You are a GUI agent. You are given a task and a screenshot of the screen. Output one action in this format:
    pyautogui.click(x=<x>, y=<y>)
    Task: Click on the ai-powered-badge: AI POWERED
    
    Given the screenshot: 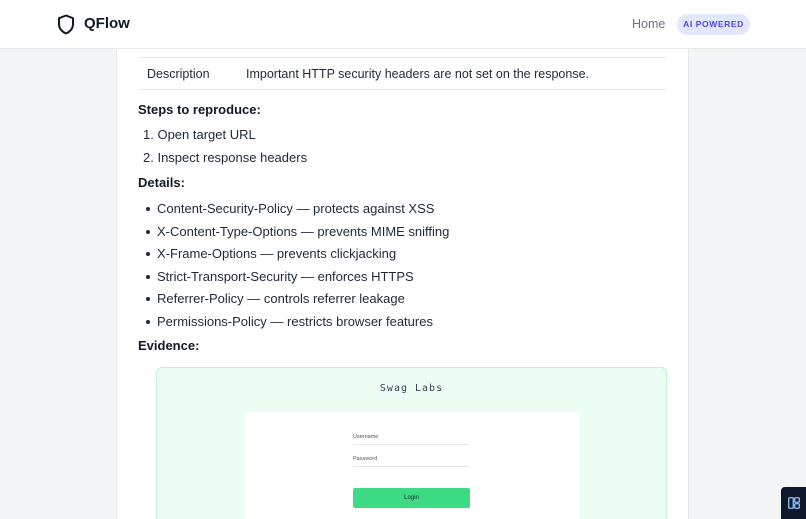 What is the action you would take?
    pyautogui.click(x=713, y=24)
    